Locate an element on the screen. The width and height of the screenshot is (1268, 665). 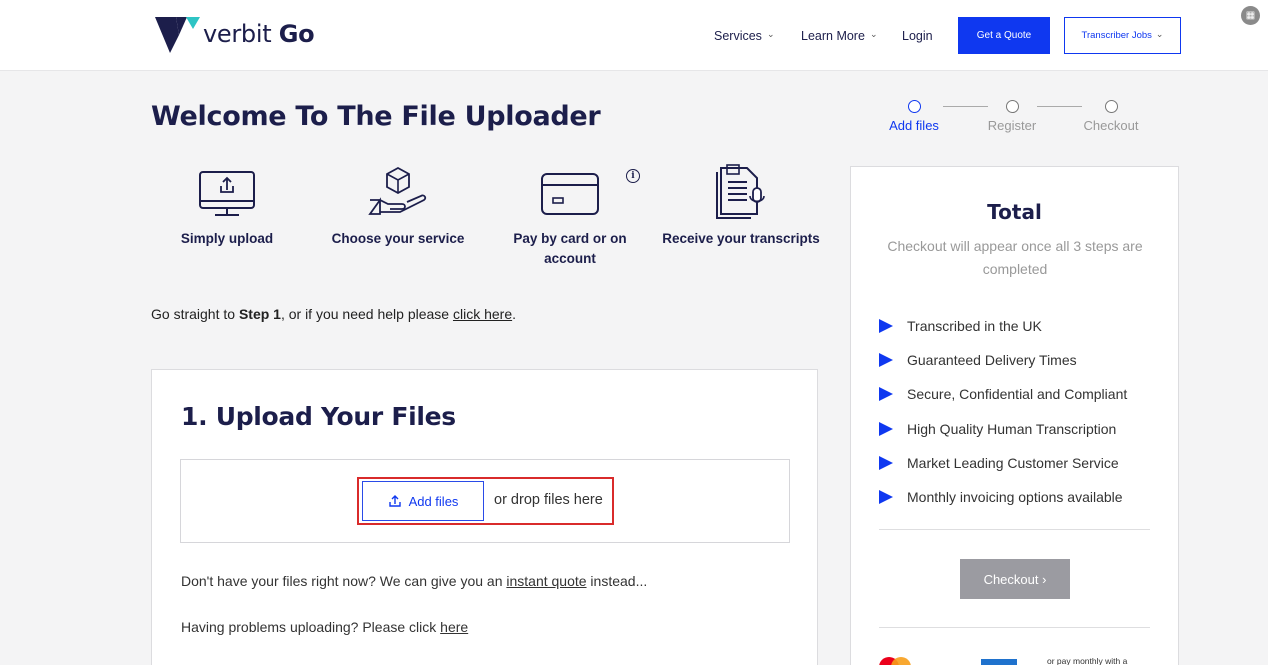
feature-choose-service: Choose your service is located at coordinates (398, 207).